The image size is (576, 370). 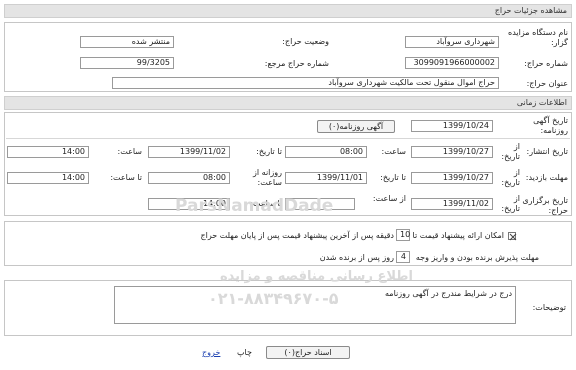 What do you see at coordinates (129, 151) in the screenshot?
I see `publish-to-time-label: ساعت:` at bounding box center [129, 151].